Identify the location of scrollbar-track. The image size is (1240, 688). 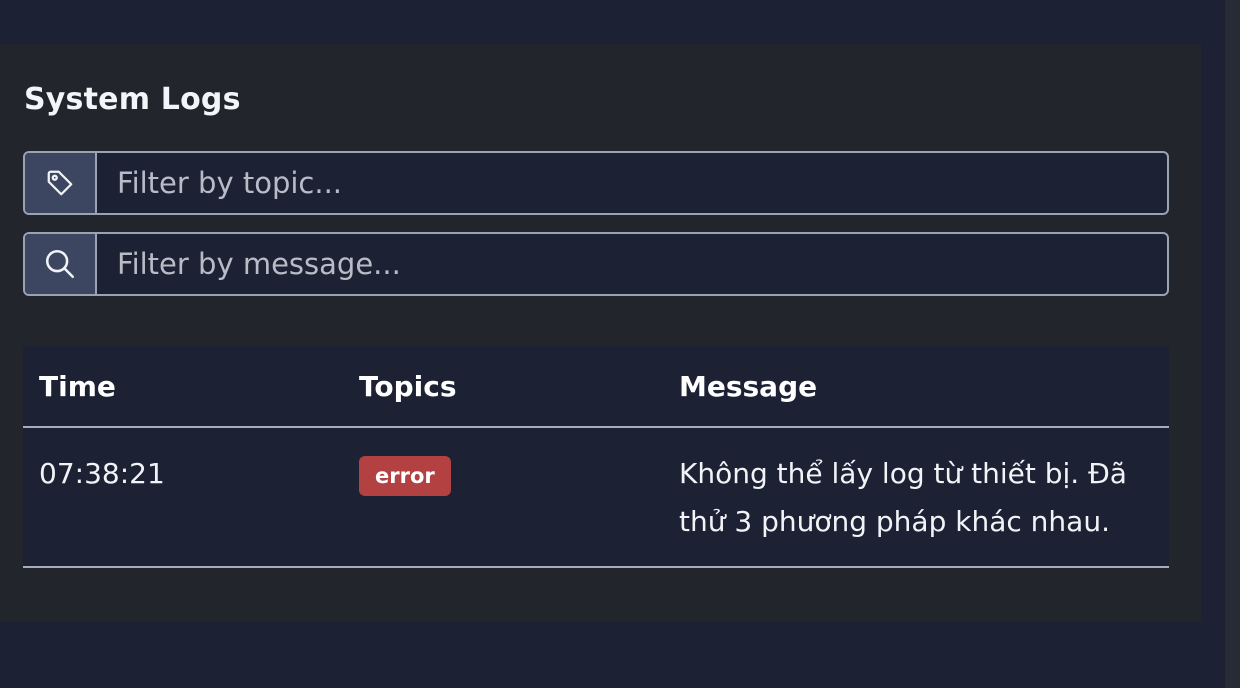
(1232, 344).